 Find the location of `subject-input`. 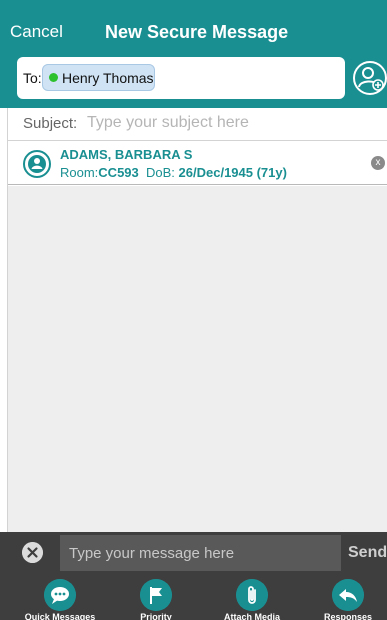

subject-input is located at coordinates (232, 123).